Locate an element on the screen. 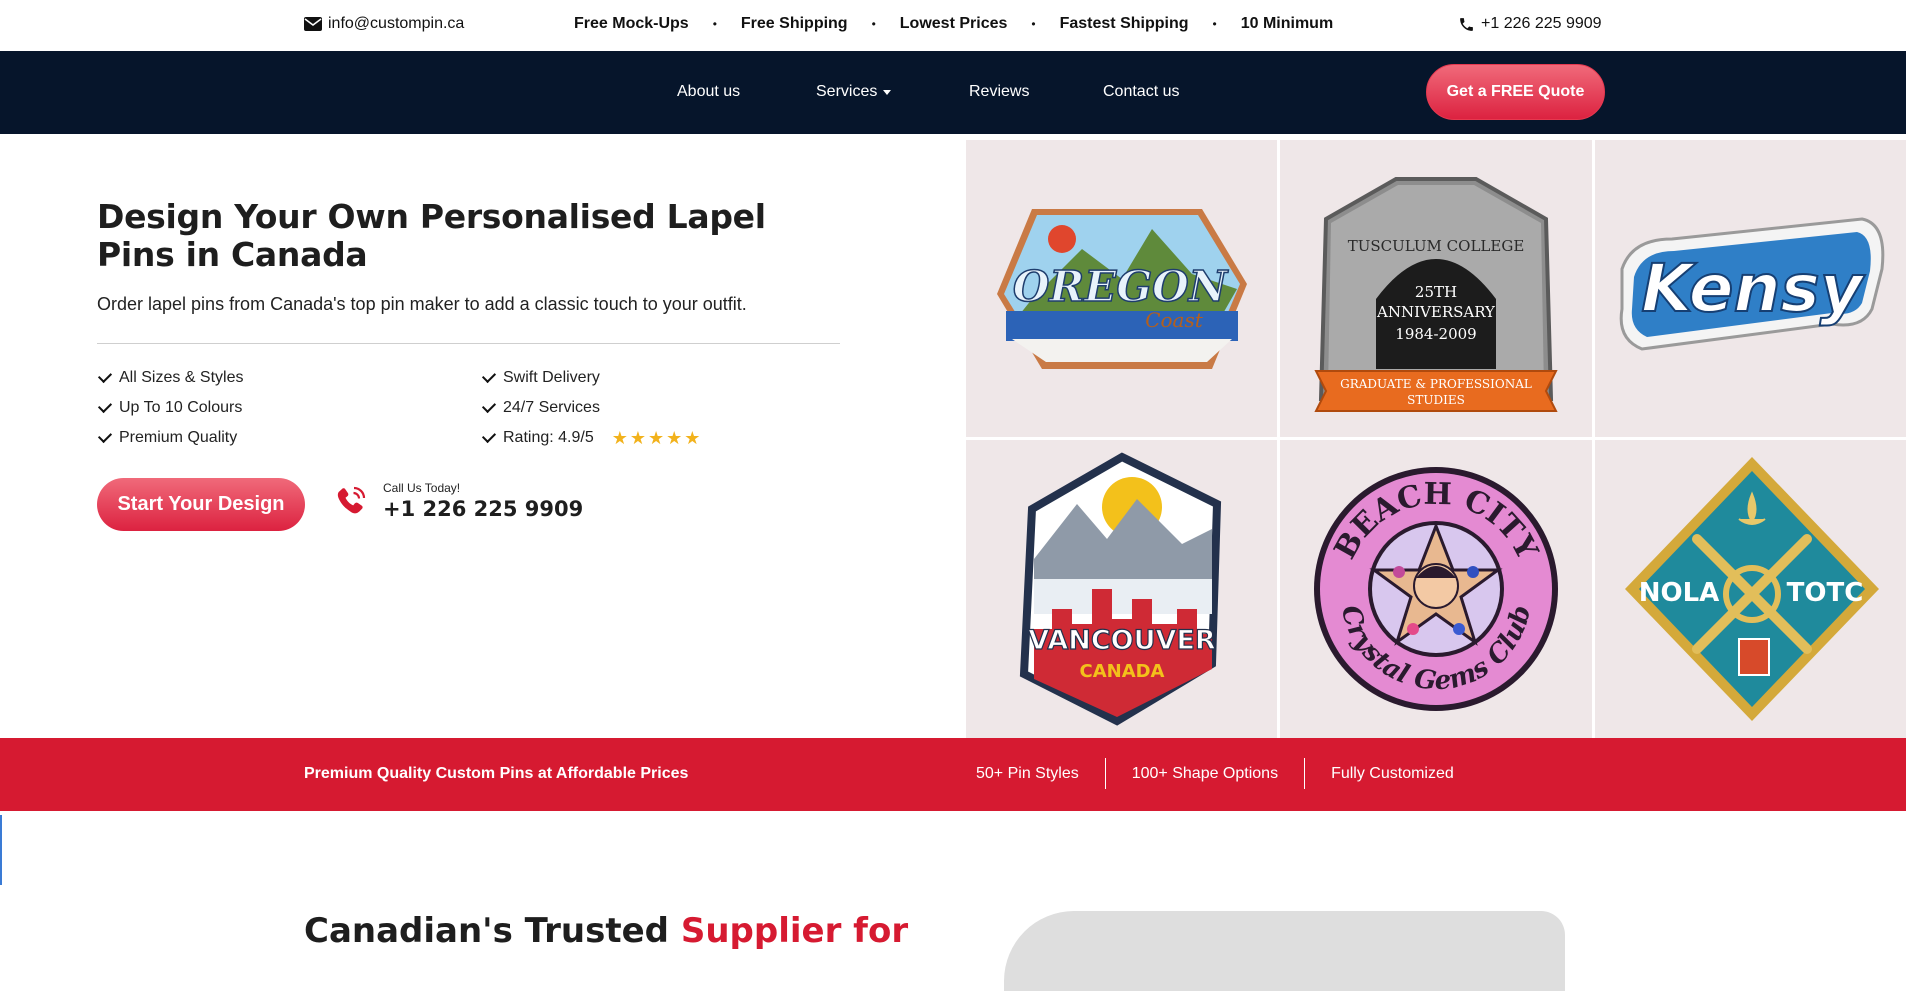 The image size is (1906, 991). feature-label: Rating: 4.9/5 is located at coordinates (548, 437).